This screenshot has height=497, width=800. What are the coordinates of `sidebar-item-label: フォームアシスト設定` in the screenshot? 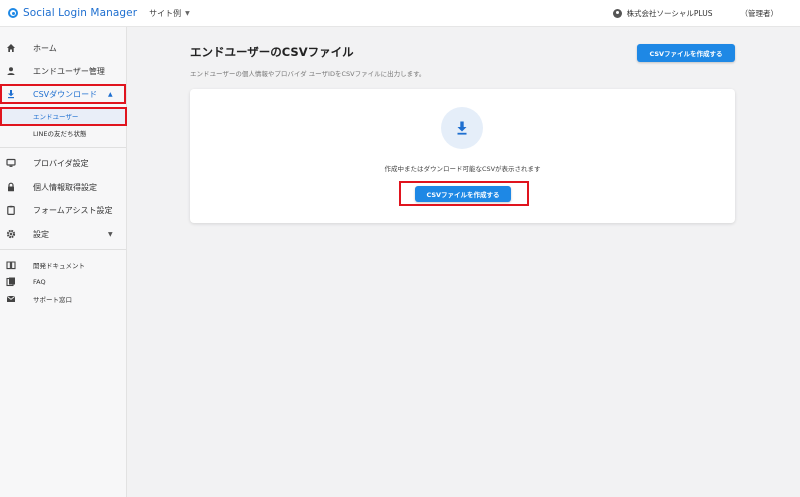 It's located at (73, 210).